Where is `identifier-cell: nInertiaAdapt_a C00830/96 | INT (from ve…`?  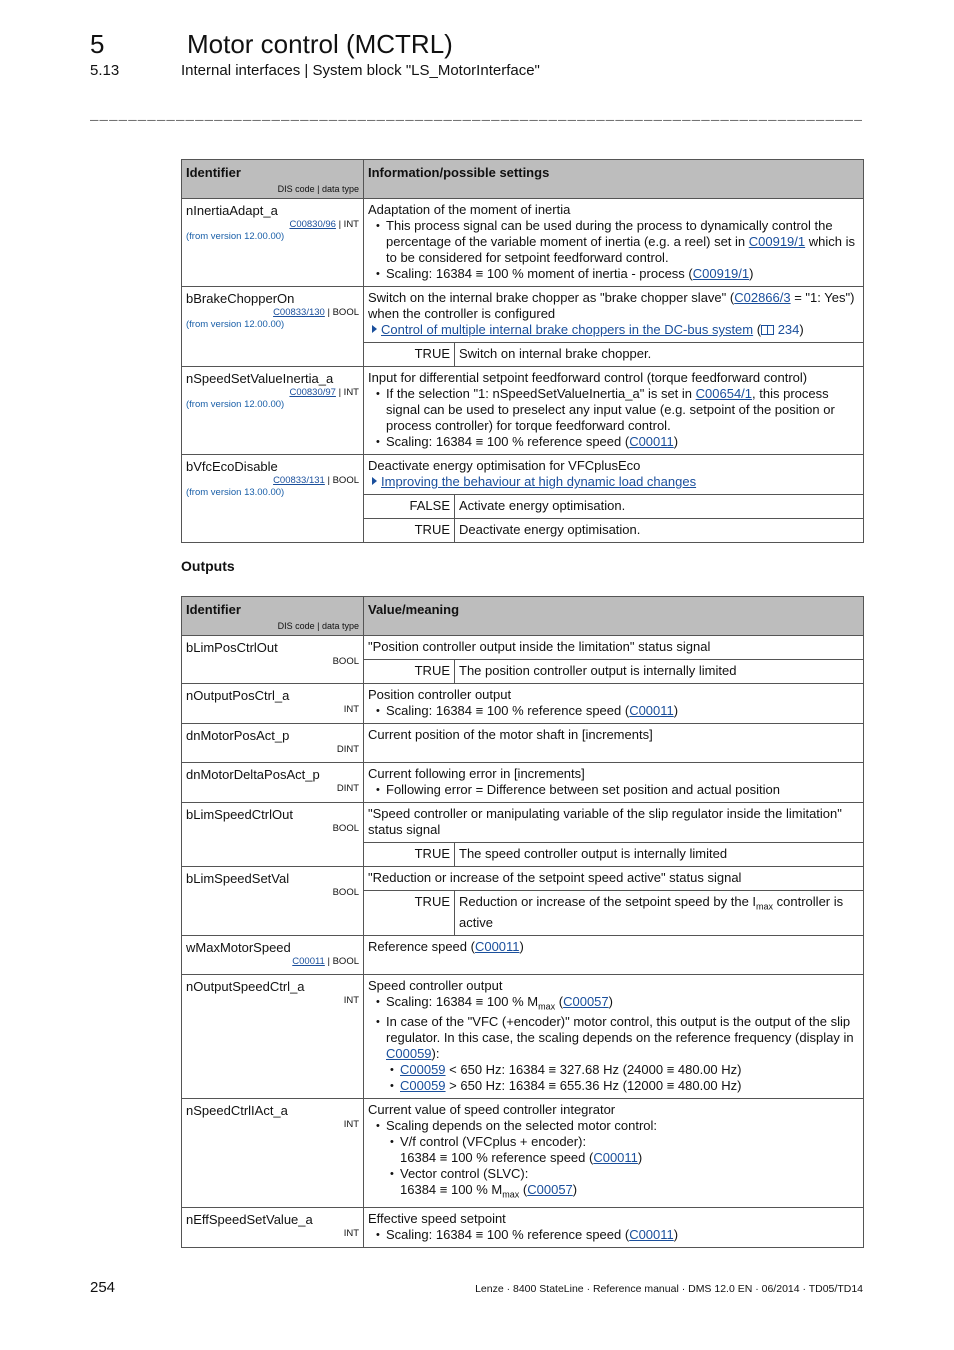
identifier-cell: nInertiaAdapt_a C00830/96 | INT (from ve… is located at coordinates (272, 242).